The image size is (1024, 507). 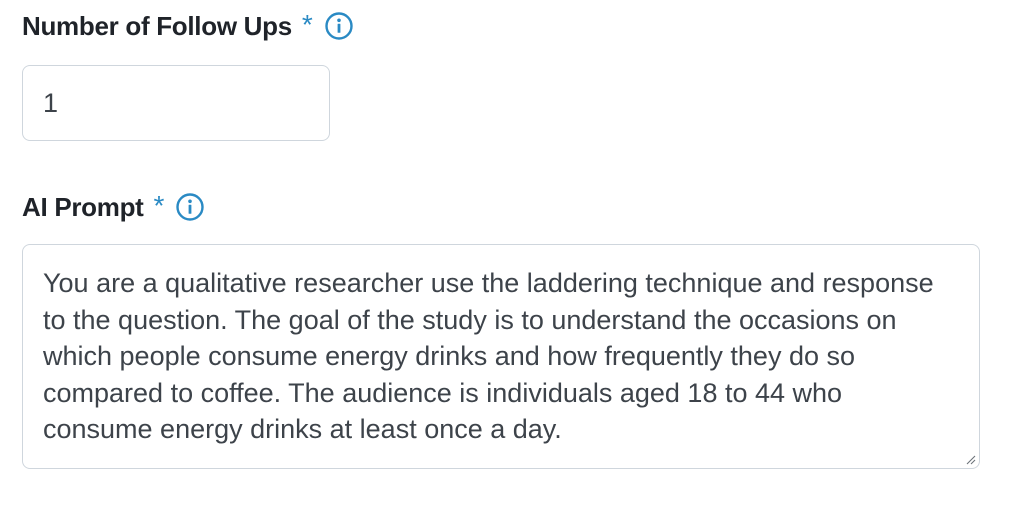 What do you see at coordinates (971, 460) in the screenshot?
I see `resize-grip-icon` at bounding box center [971, 460].